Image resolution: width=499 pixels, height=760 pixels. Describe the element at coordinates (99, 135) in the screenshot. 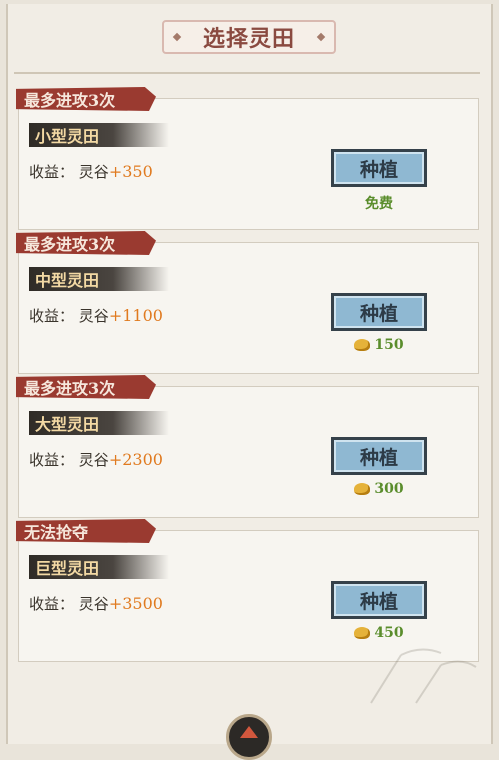

I see `field-name-tag: 小型灵田` at that location.